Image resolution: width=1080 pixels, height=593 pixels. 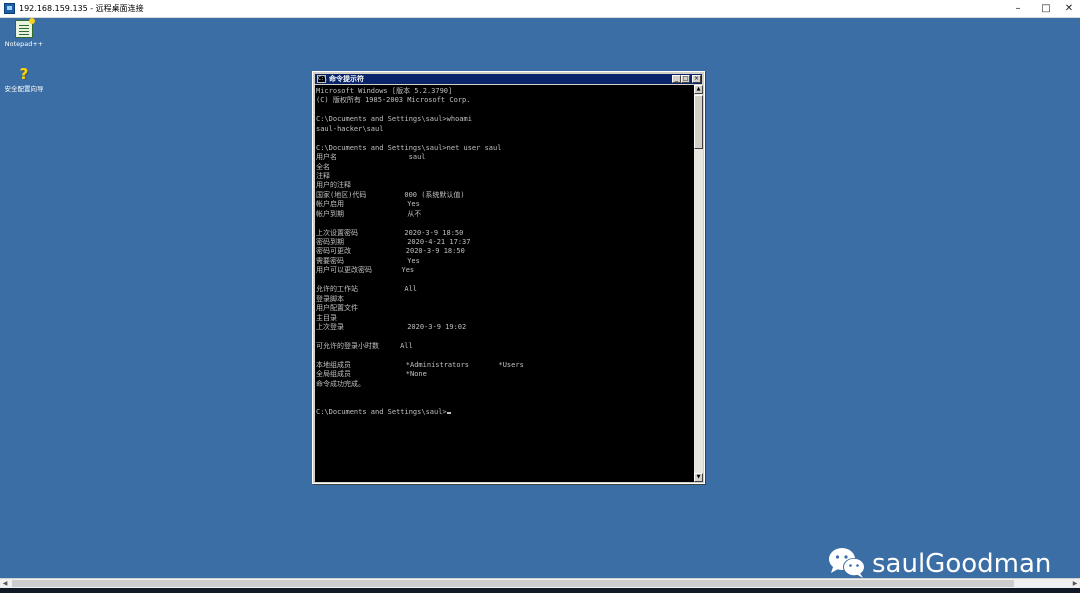 What do you see at coordinates (420, 364) in the screenshot?
I see `console-line: 本地组成员 *Administrators *Users` at bounding box center [420, 364].